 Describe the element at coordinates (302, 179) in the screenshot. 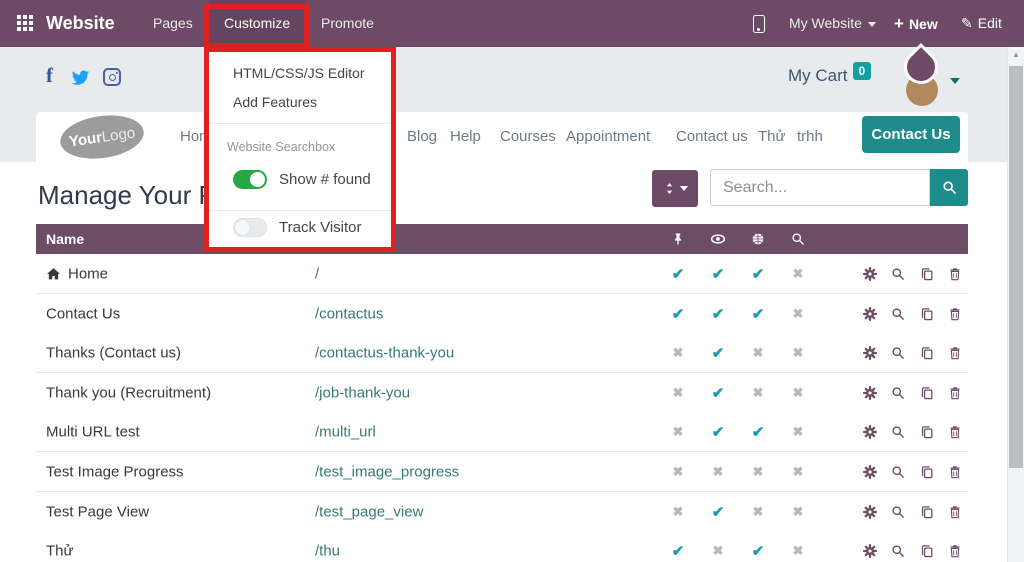

I see `toggle-show-found: Show # found` at that location.